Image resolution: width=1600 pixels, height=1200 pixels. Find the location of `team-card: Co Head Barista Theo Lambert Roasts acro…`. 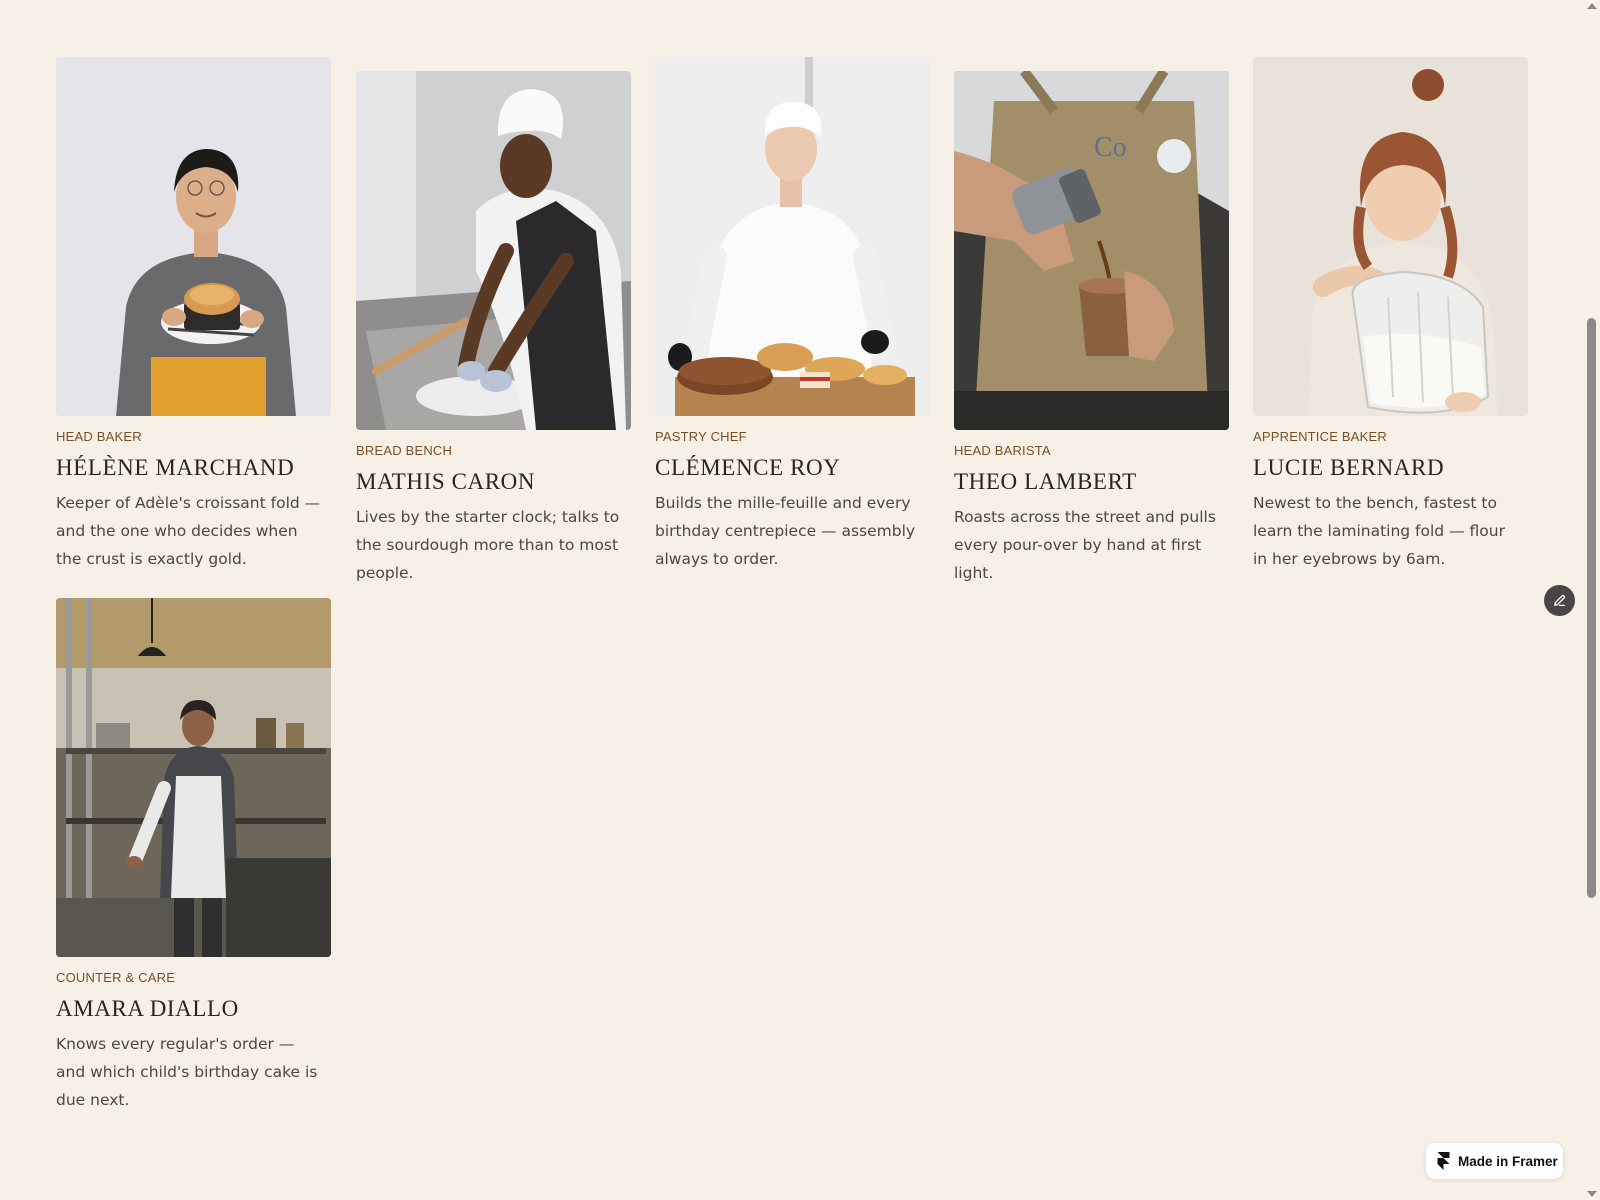

team-card: Co Head Barista Theo Lambert Roasts acro… is located at coordinates (1091, 329).